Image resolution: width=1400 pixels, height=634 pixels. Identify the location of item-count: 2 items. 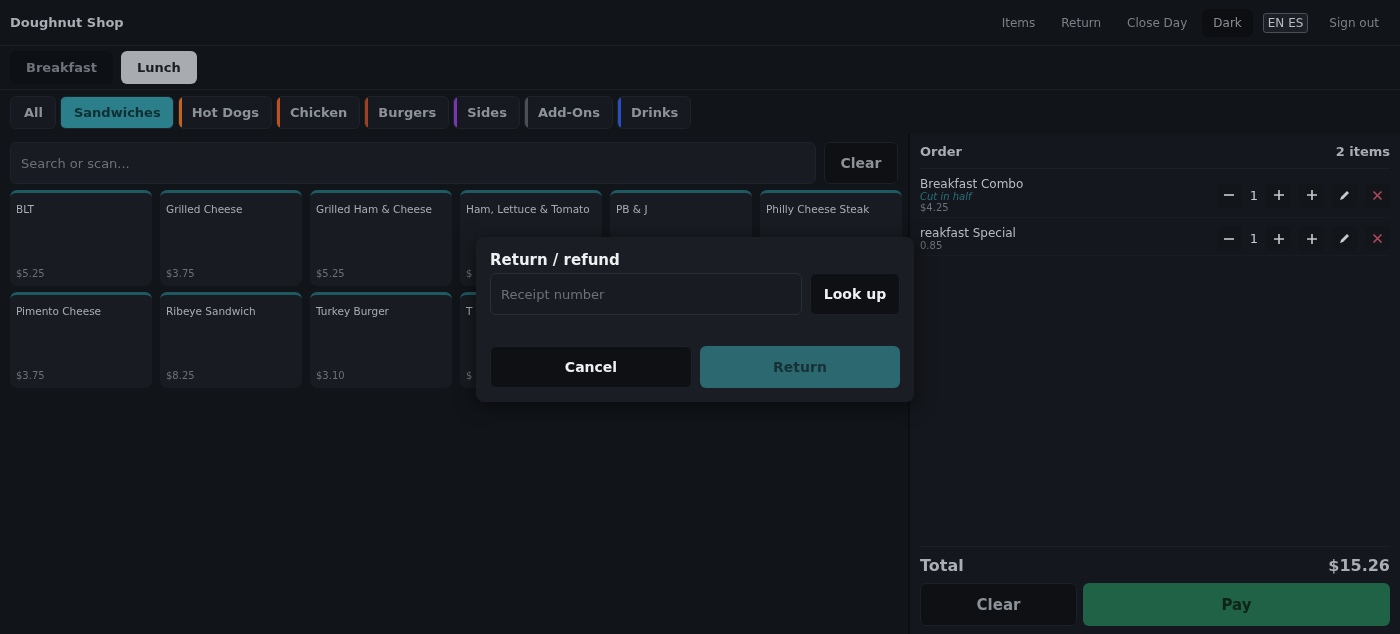
(1362, 151).